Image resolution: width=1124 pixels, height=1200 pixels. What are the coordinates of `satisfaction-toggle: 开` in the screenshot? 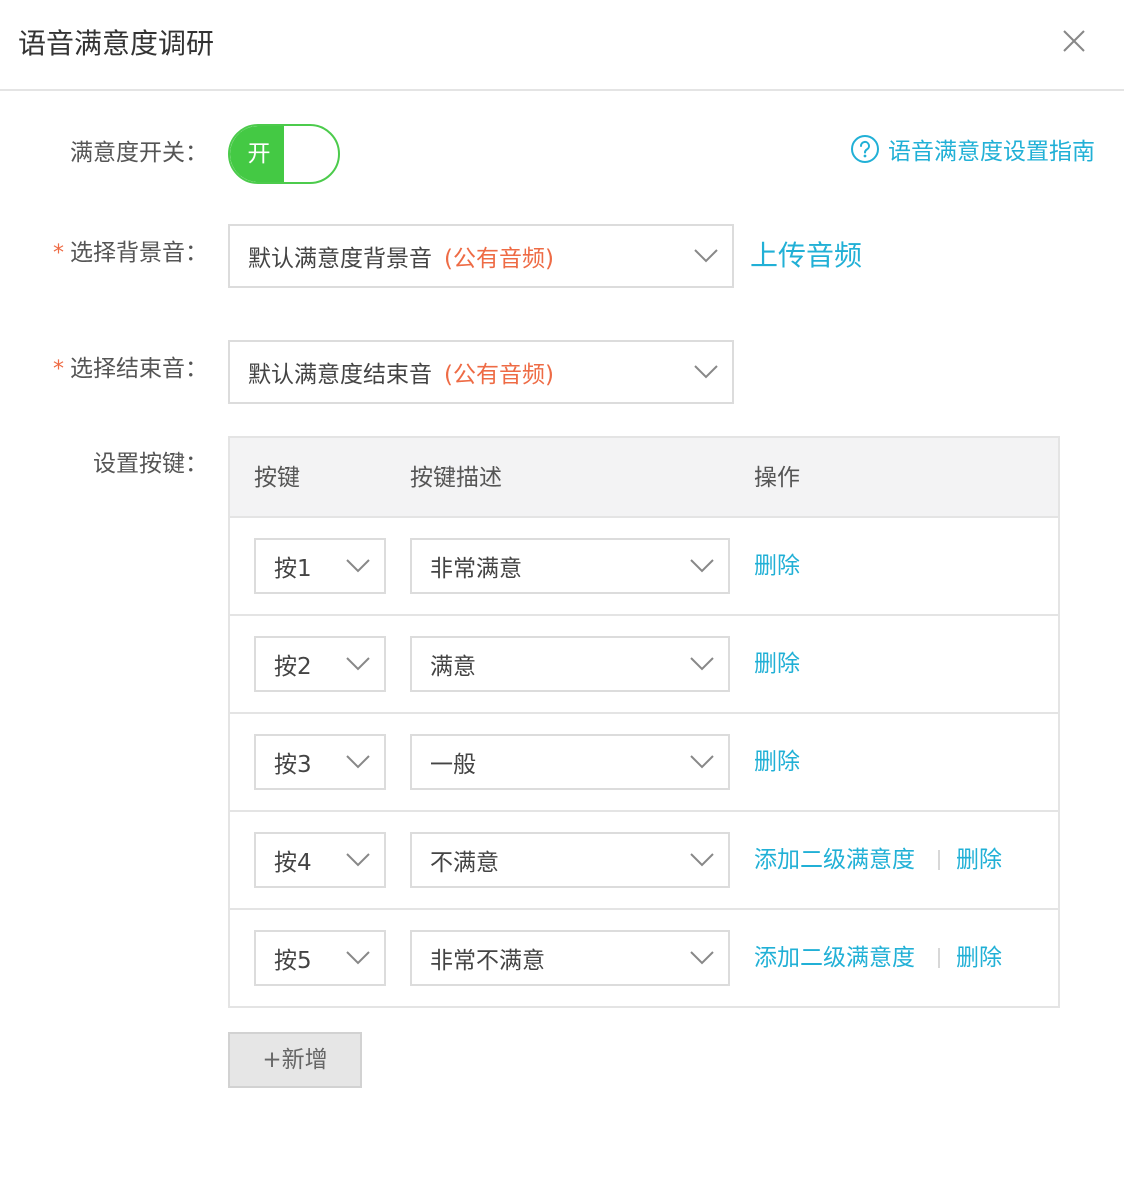 It's located at (284, 154).